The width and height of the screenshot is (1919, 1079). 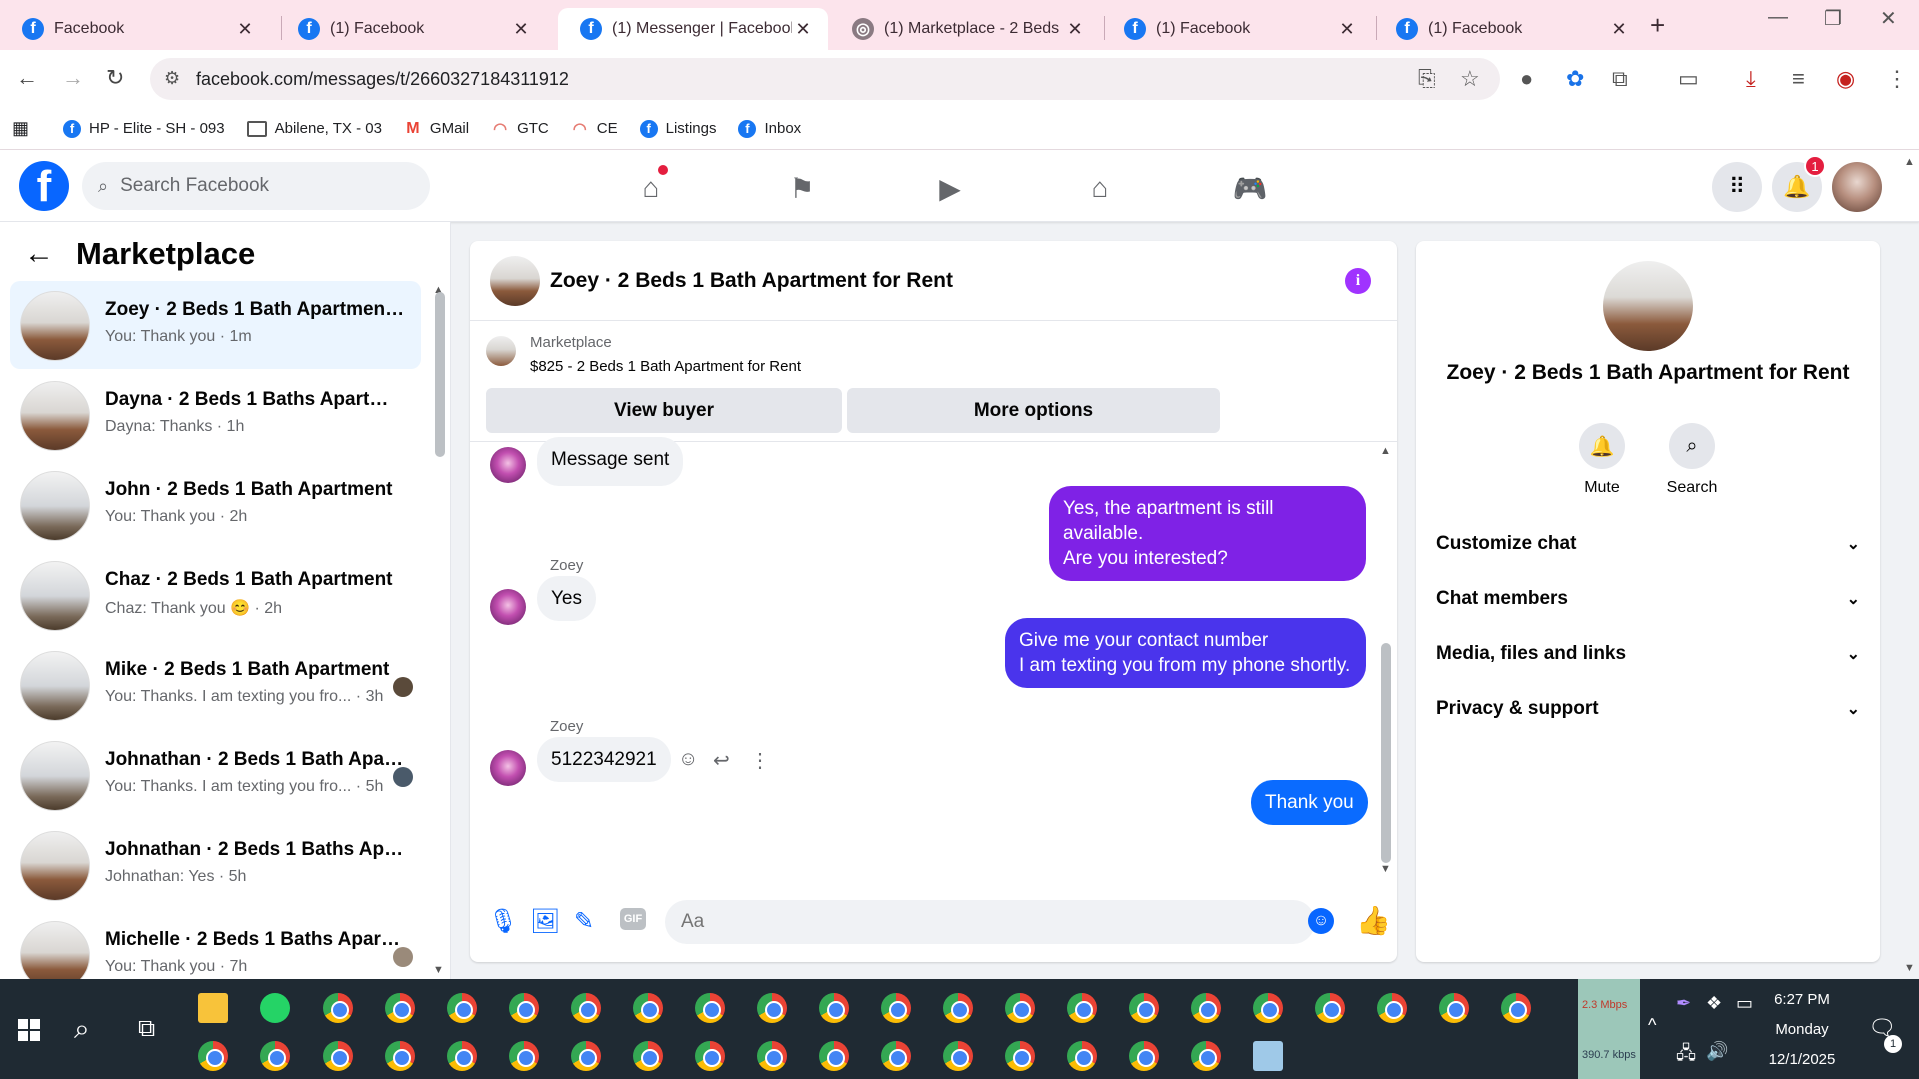 What do you see at coordinates (213, 1008) in the screenshot?
I see `file-explorer-icon` at bounding box center [213, 1008].